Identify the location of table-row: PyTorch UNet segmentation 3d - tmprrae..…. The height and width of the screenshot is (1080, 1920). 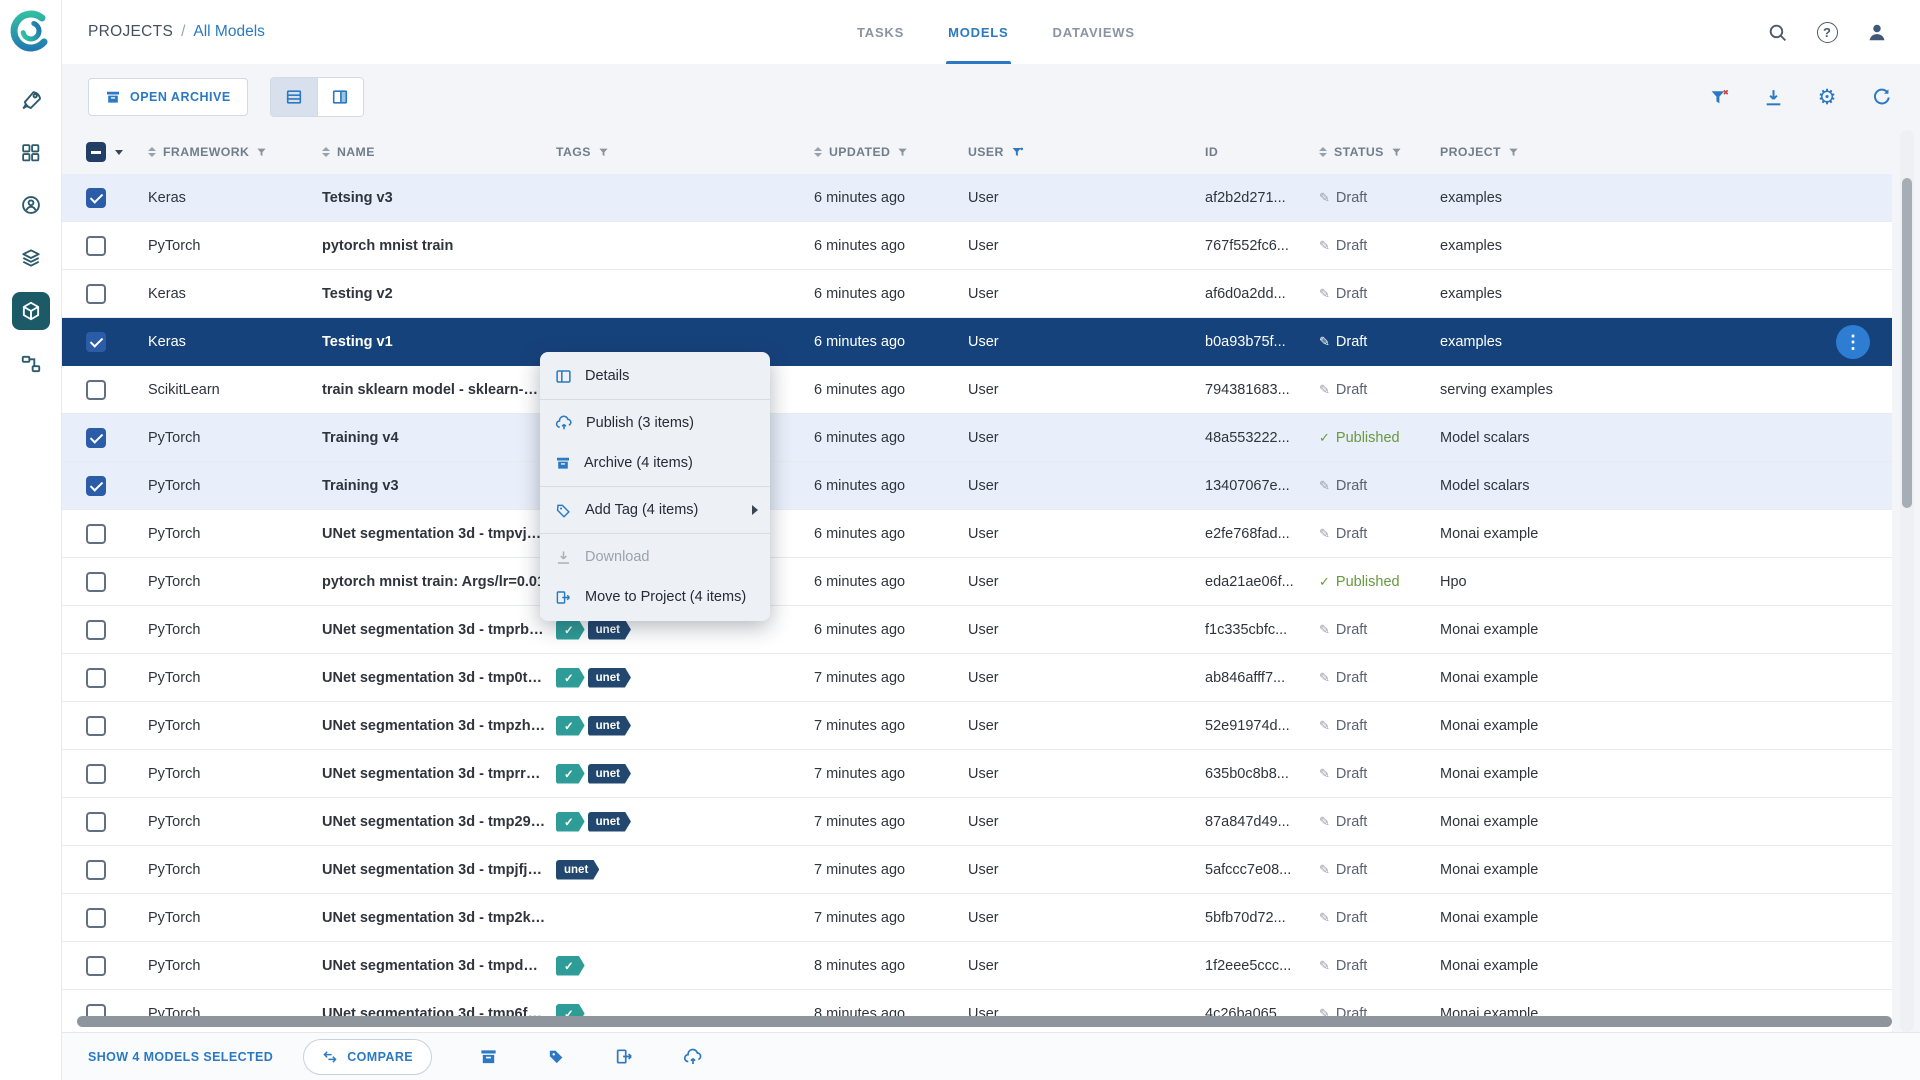
(977, 774).